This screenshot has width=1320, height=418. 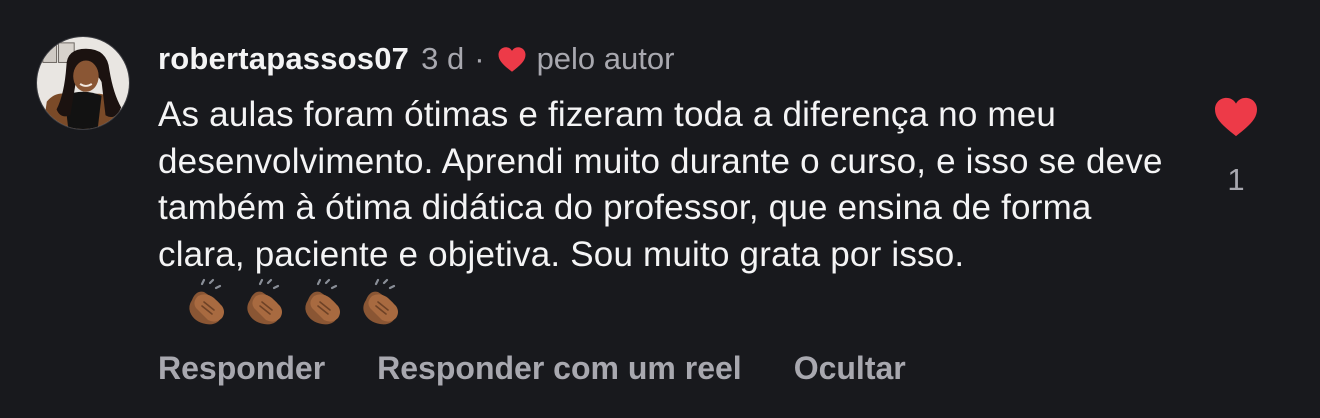 I want to click on like-button, so click(x=1236, y=117).